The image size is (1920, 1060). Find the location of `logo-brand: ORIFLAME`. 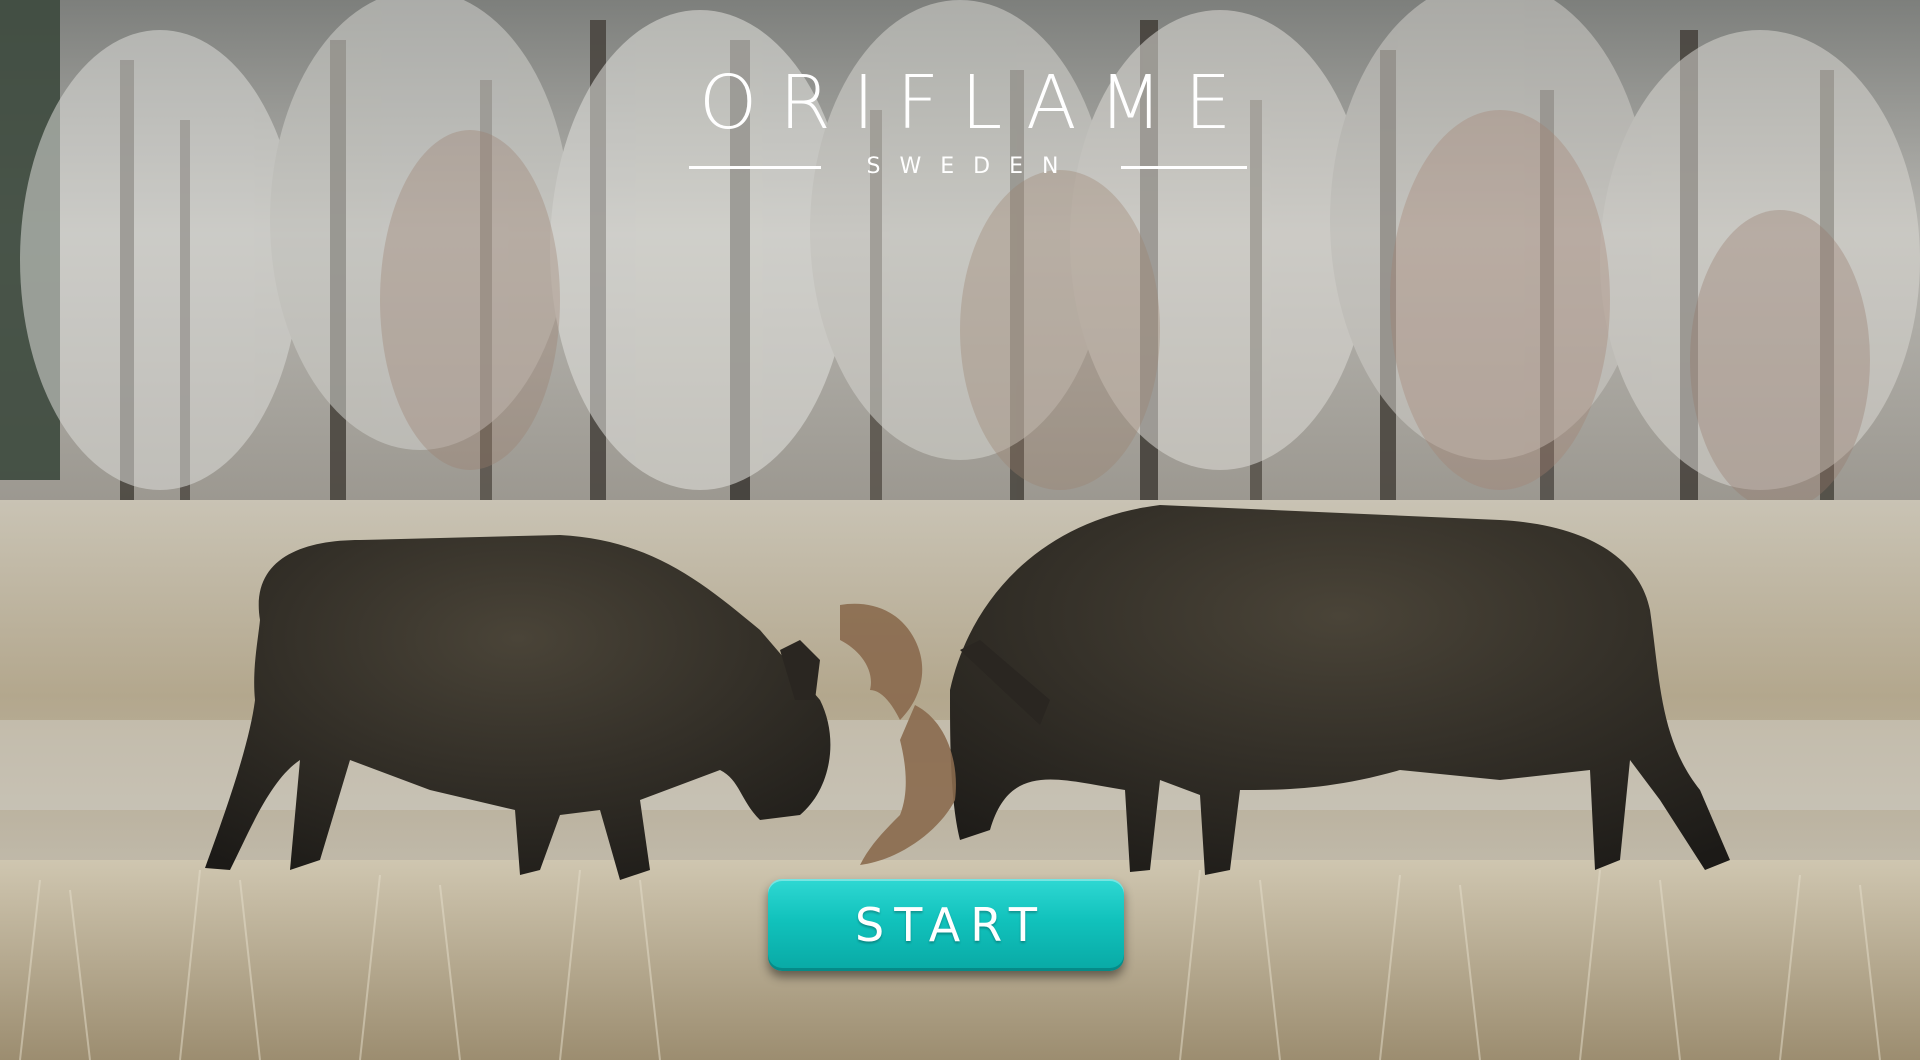

logo-brand: ORIFLAME is located at coordinates (976, 103).